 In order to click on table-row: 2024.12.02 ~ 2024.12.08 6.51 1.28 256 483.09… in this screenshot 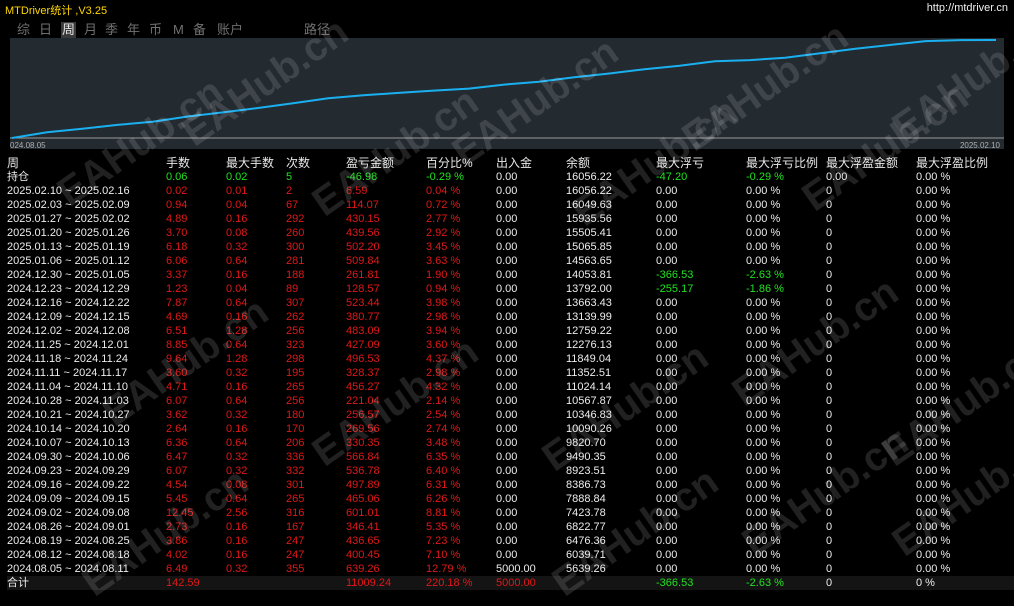, I will do `click(510, 331)`.